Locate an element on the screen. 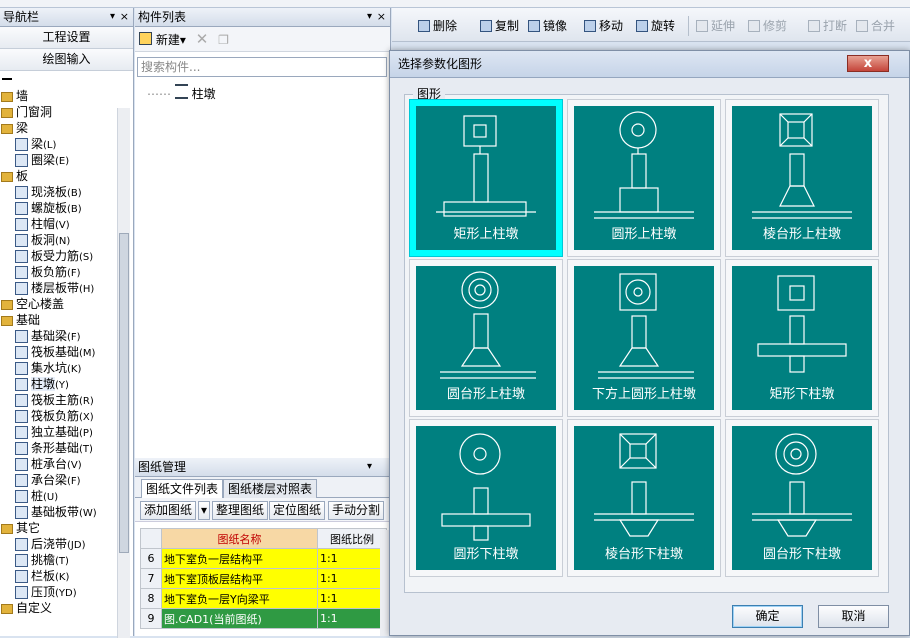 This screenshot has width=910, height=638. delete-button: 删除 is located at coordinates (437, 26).